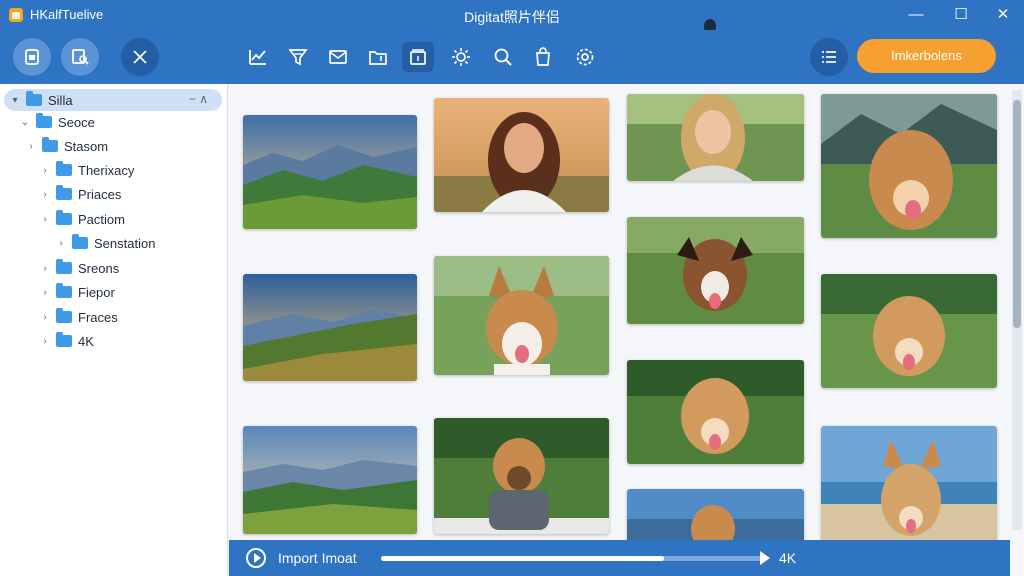 The height and width of the screenshot is (576, 1024). I want to click on tree-item-therixacy: › Therixacy, so click(86, 170).